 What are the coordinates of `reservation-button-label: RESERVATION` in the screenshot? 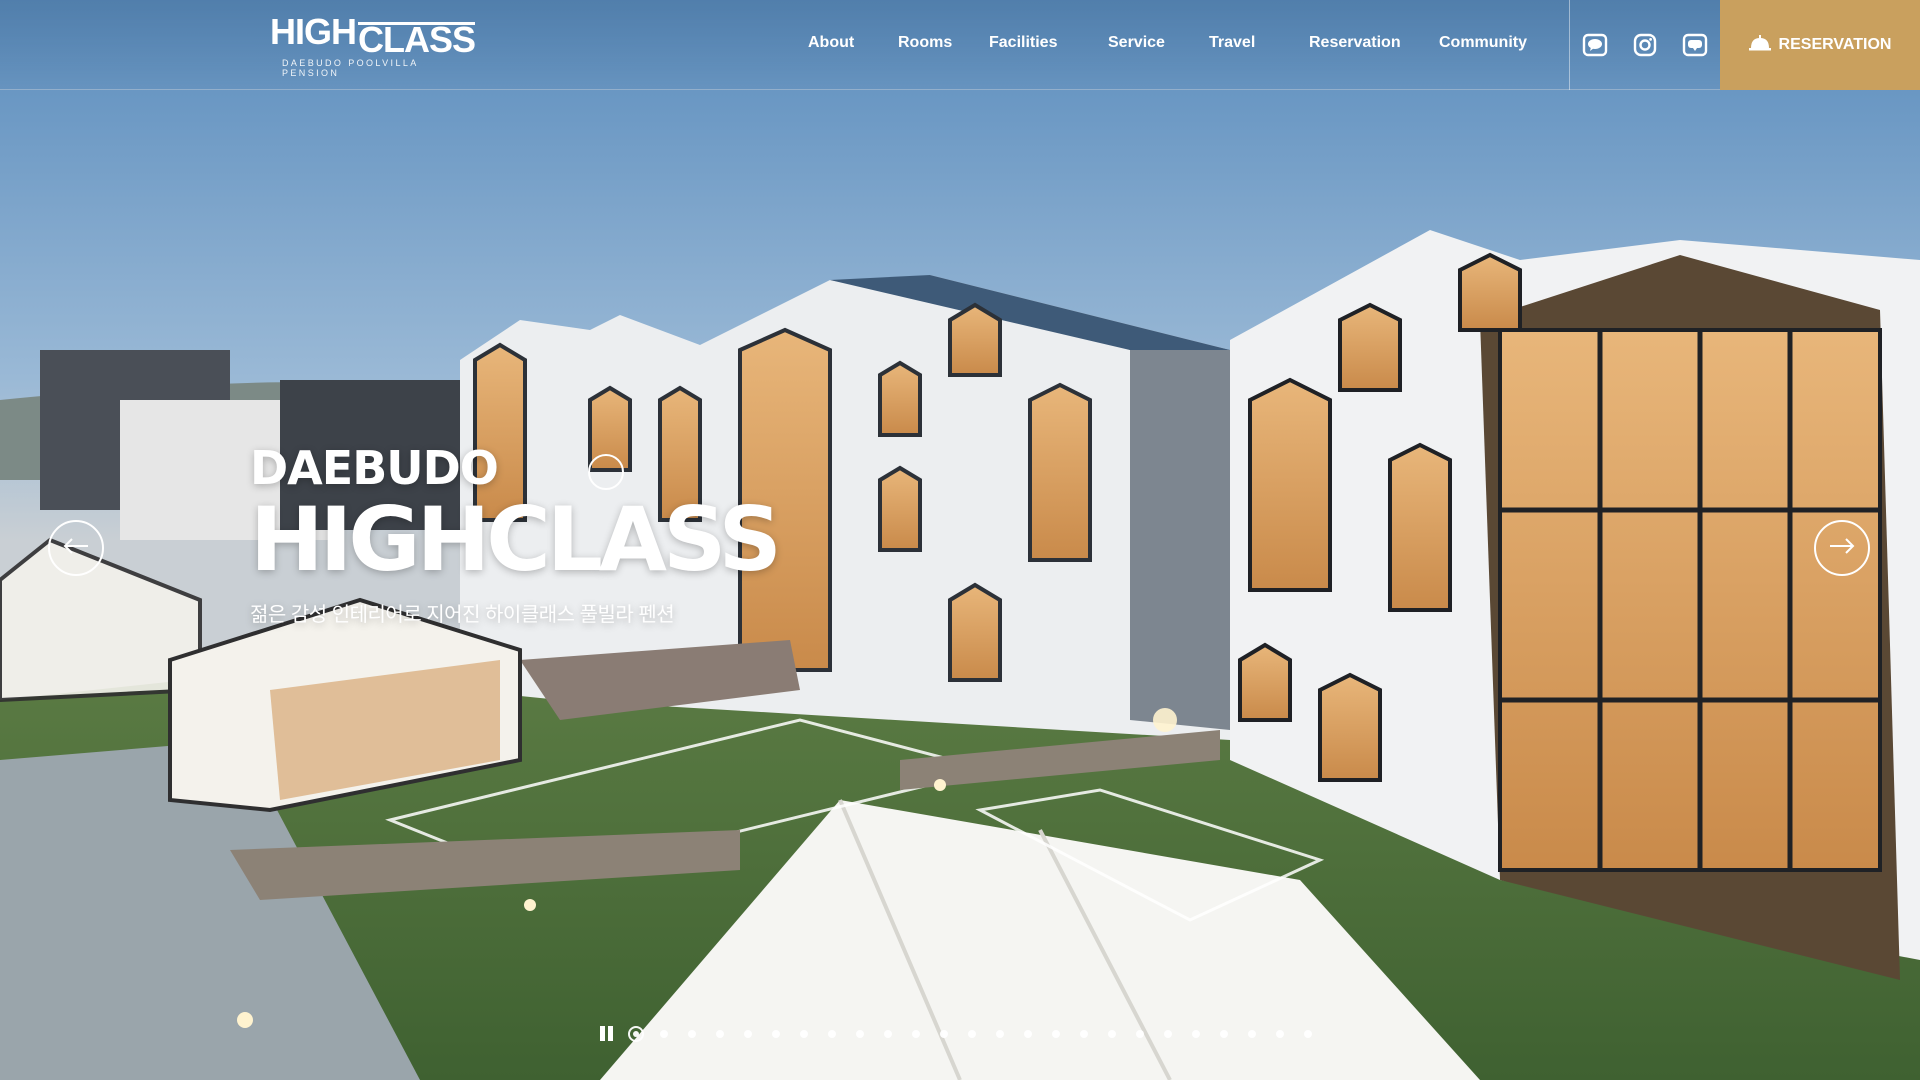 It's located at (1835, 44).